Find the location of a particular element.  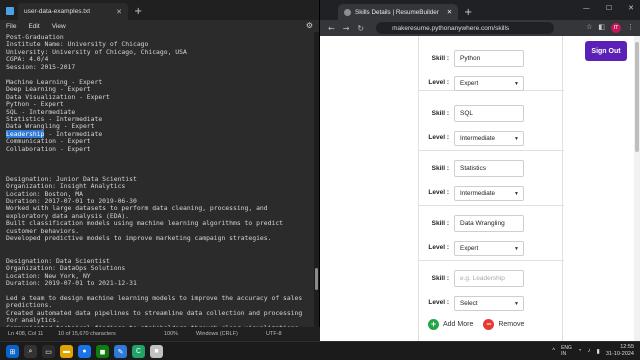

clock-date: 31-10-2024 is located at coordinates (619, 354).